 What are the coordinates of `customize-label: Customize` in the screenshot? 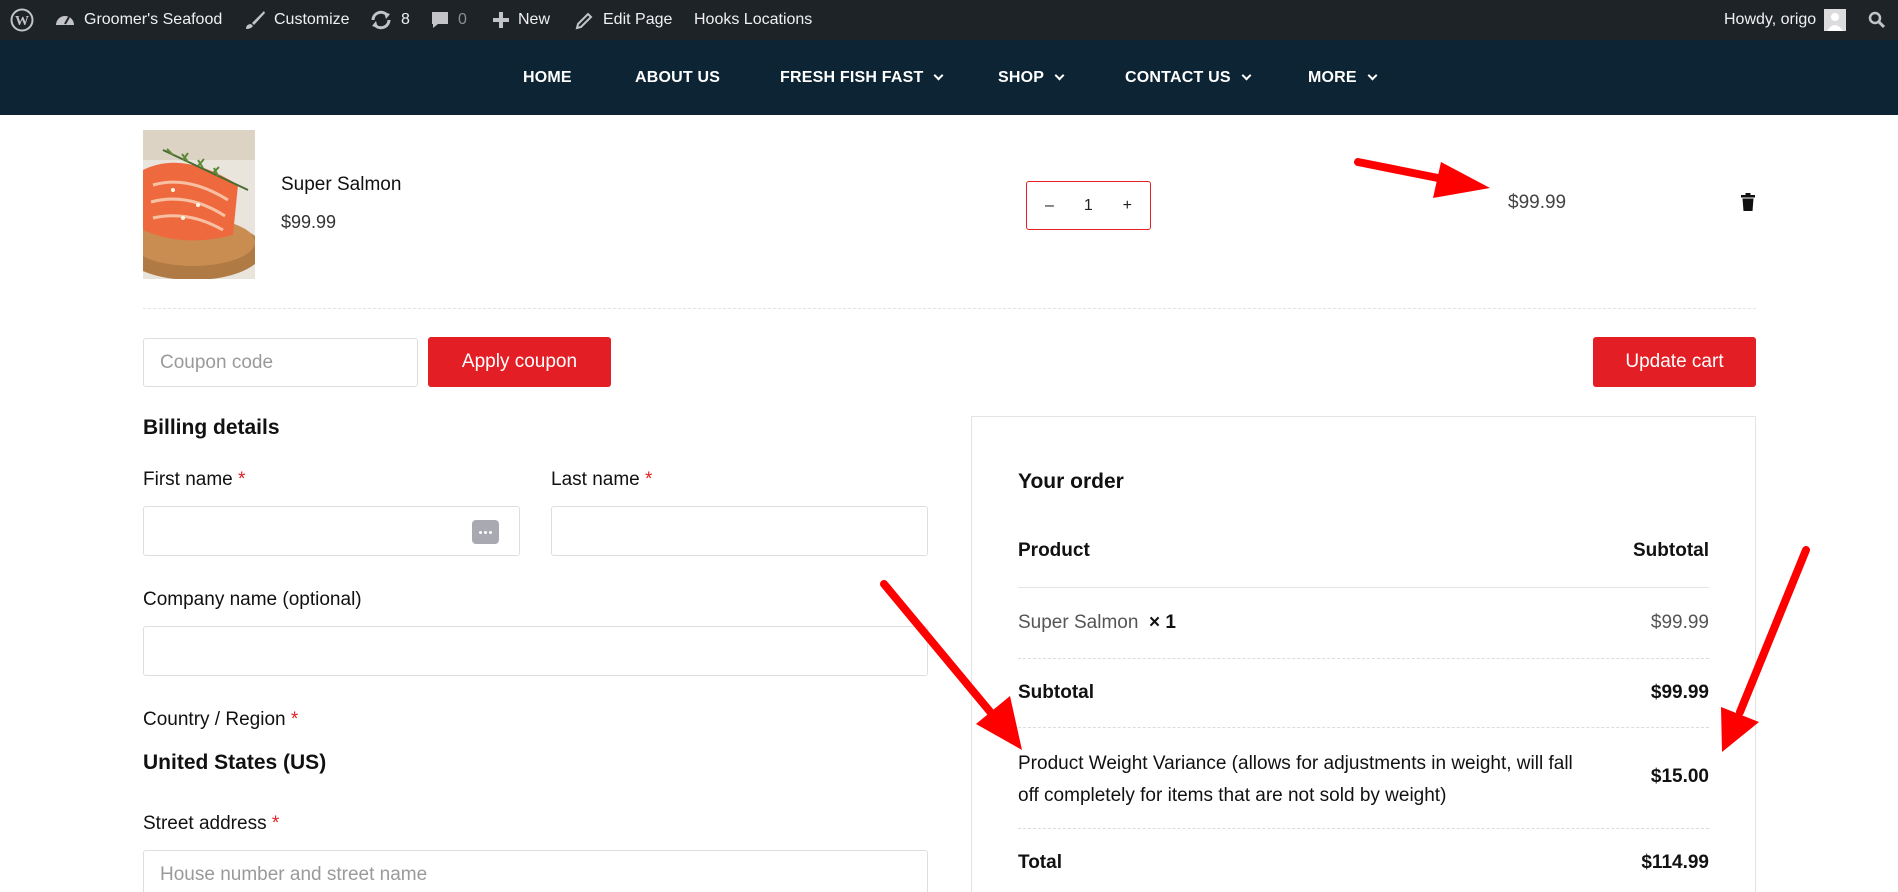 It's located at (312, 19).